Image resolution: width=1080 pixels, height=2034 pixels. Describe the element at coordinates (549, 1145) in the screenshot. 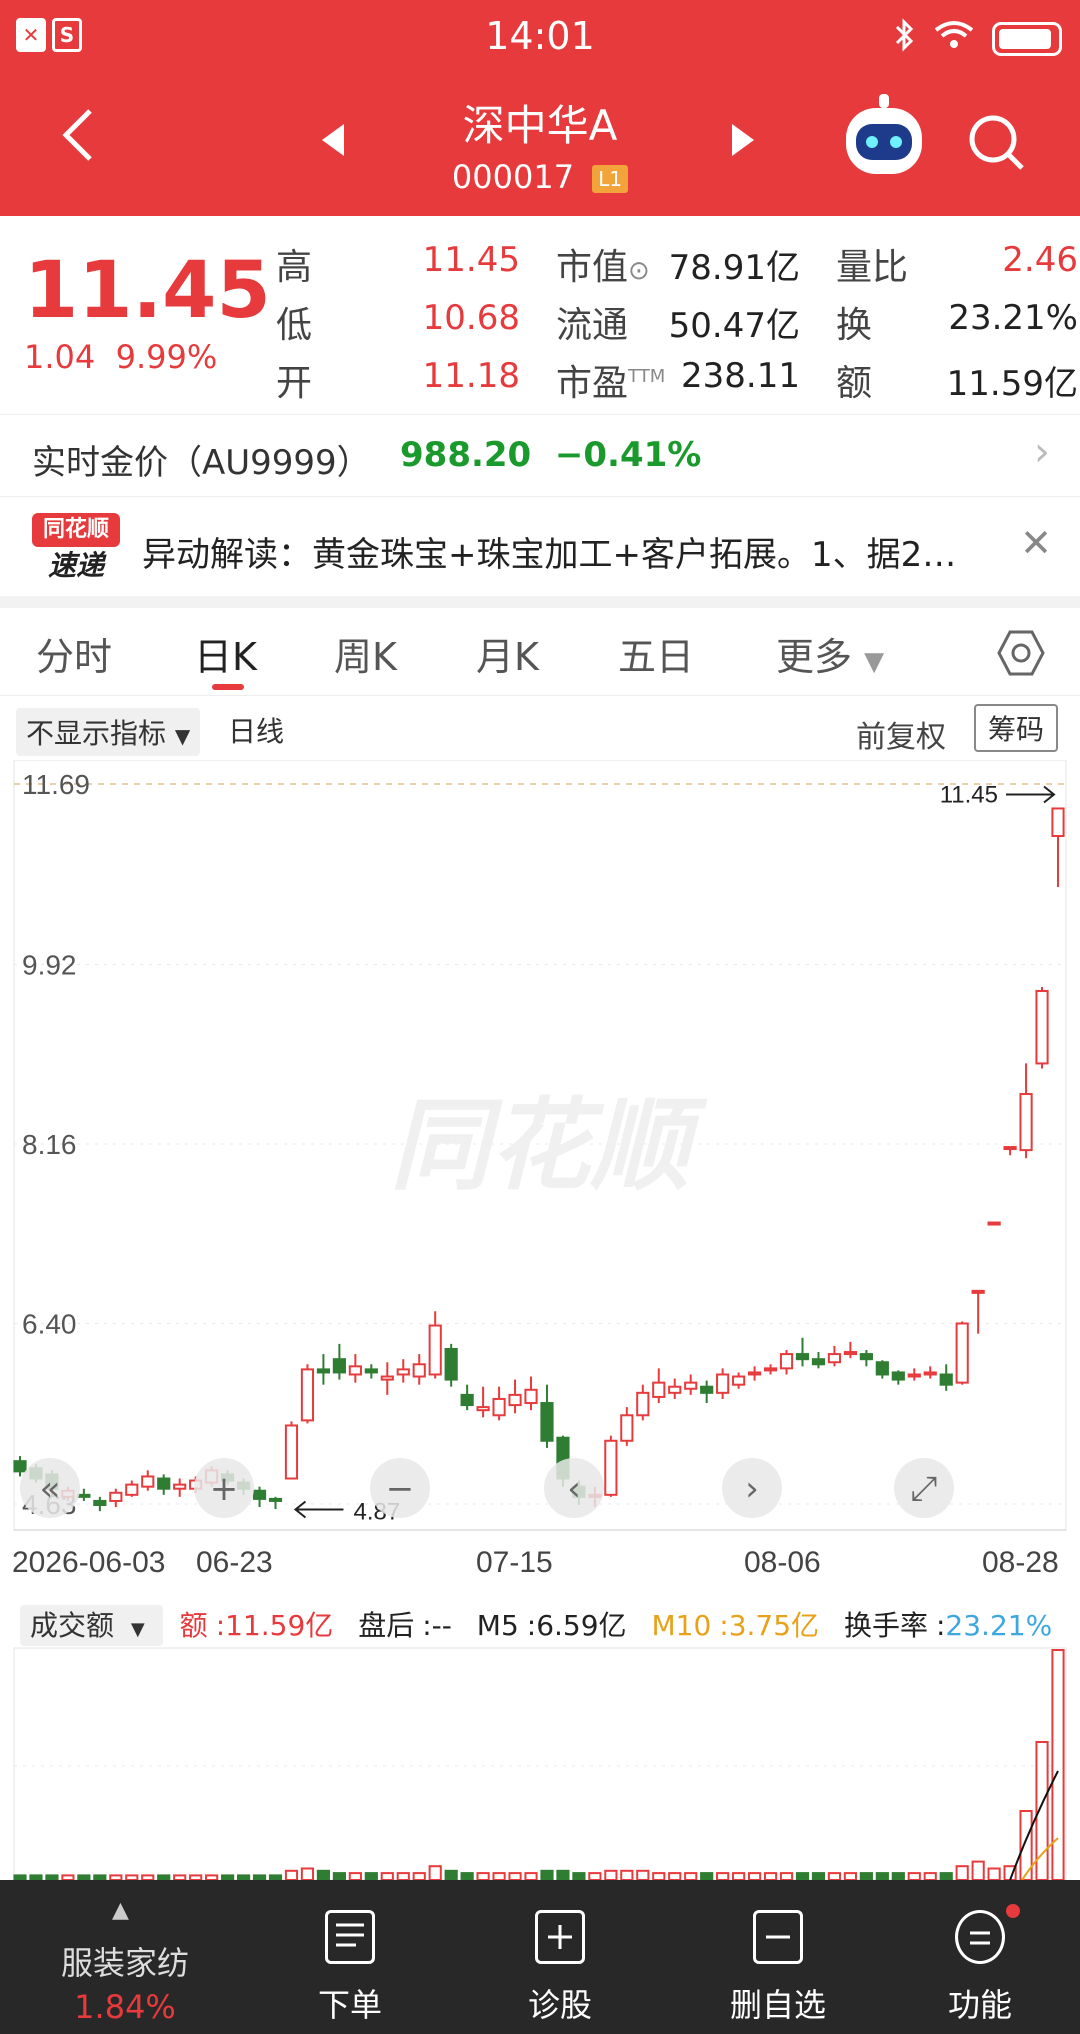

I see `watermark: 同花顺` at that location.